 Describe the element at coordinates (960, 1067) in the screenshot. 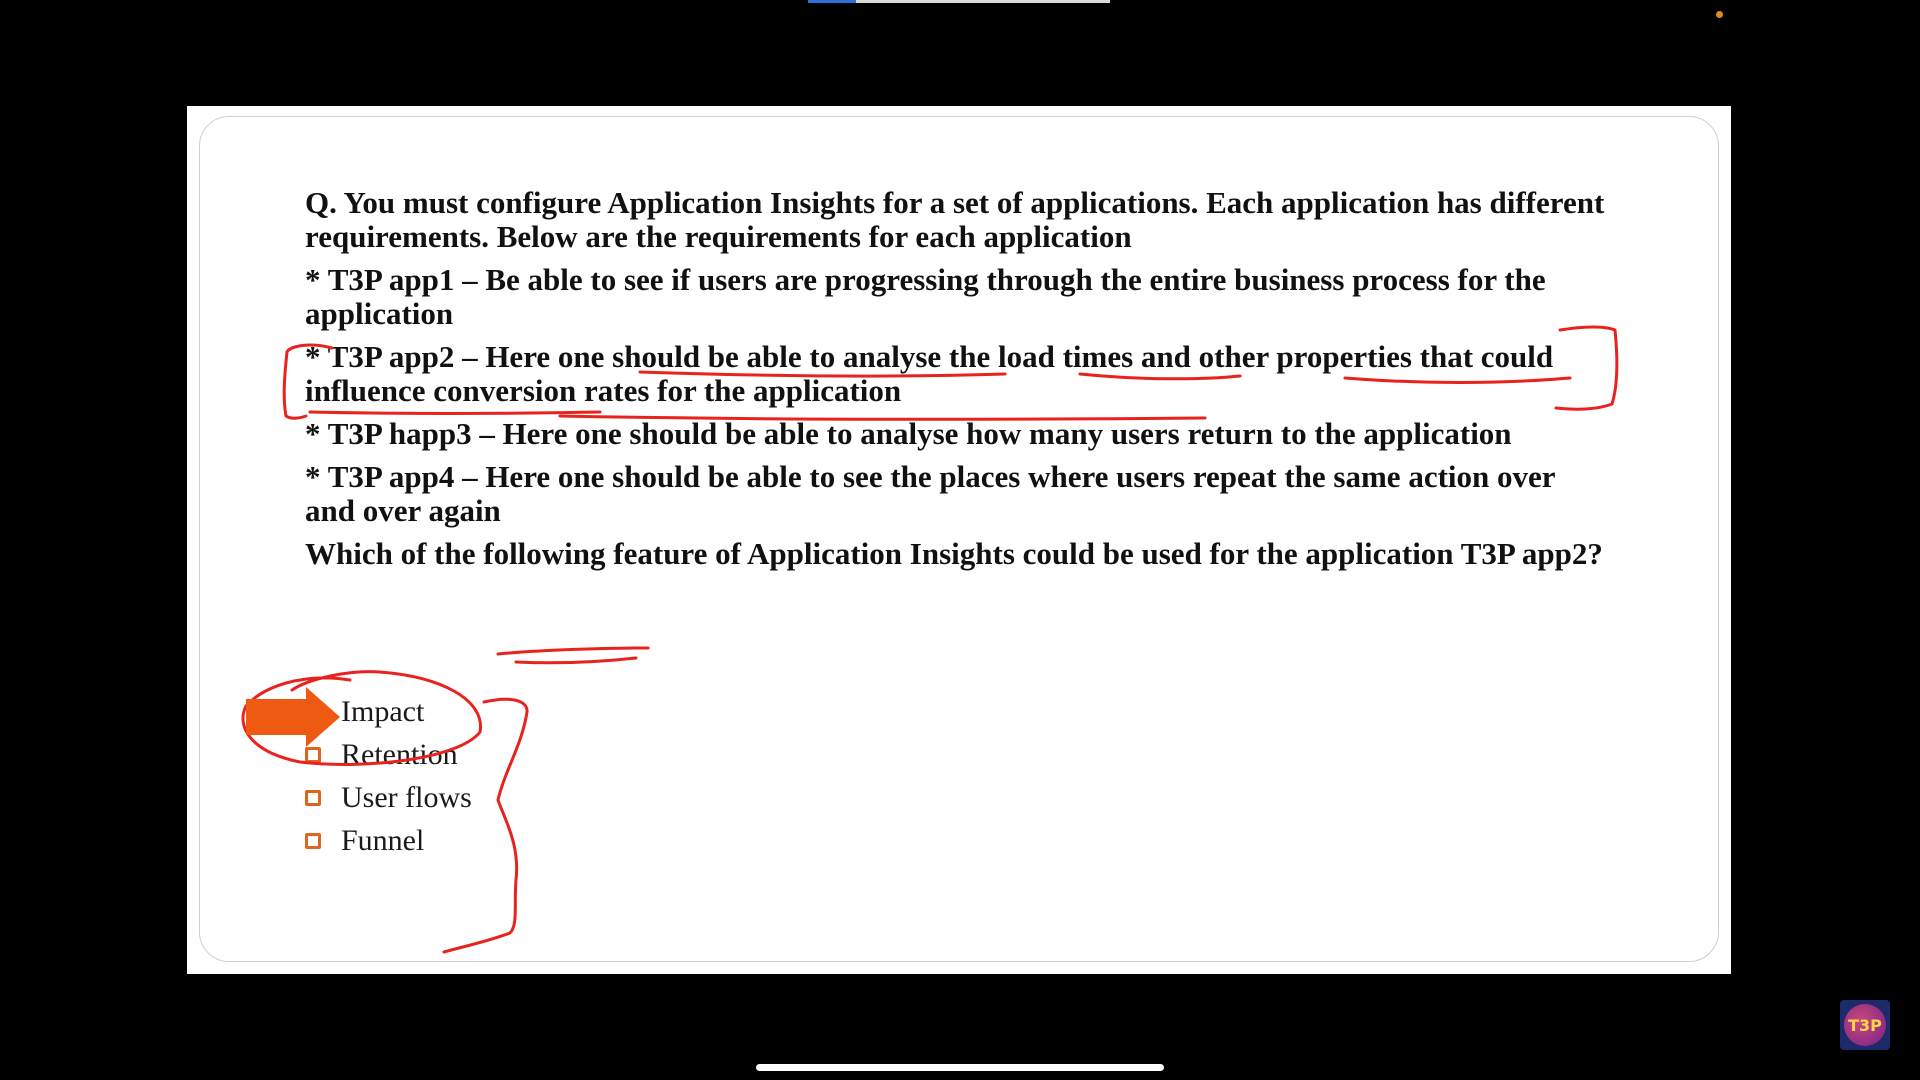

I see `home-indicator-bar` at that location.